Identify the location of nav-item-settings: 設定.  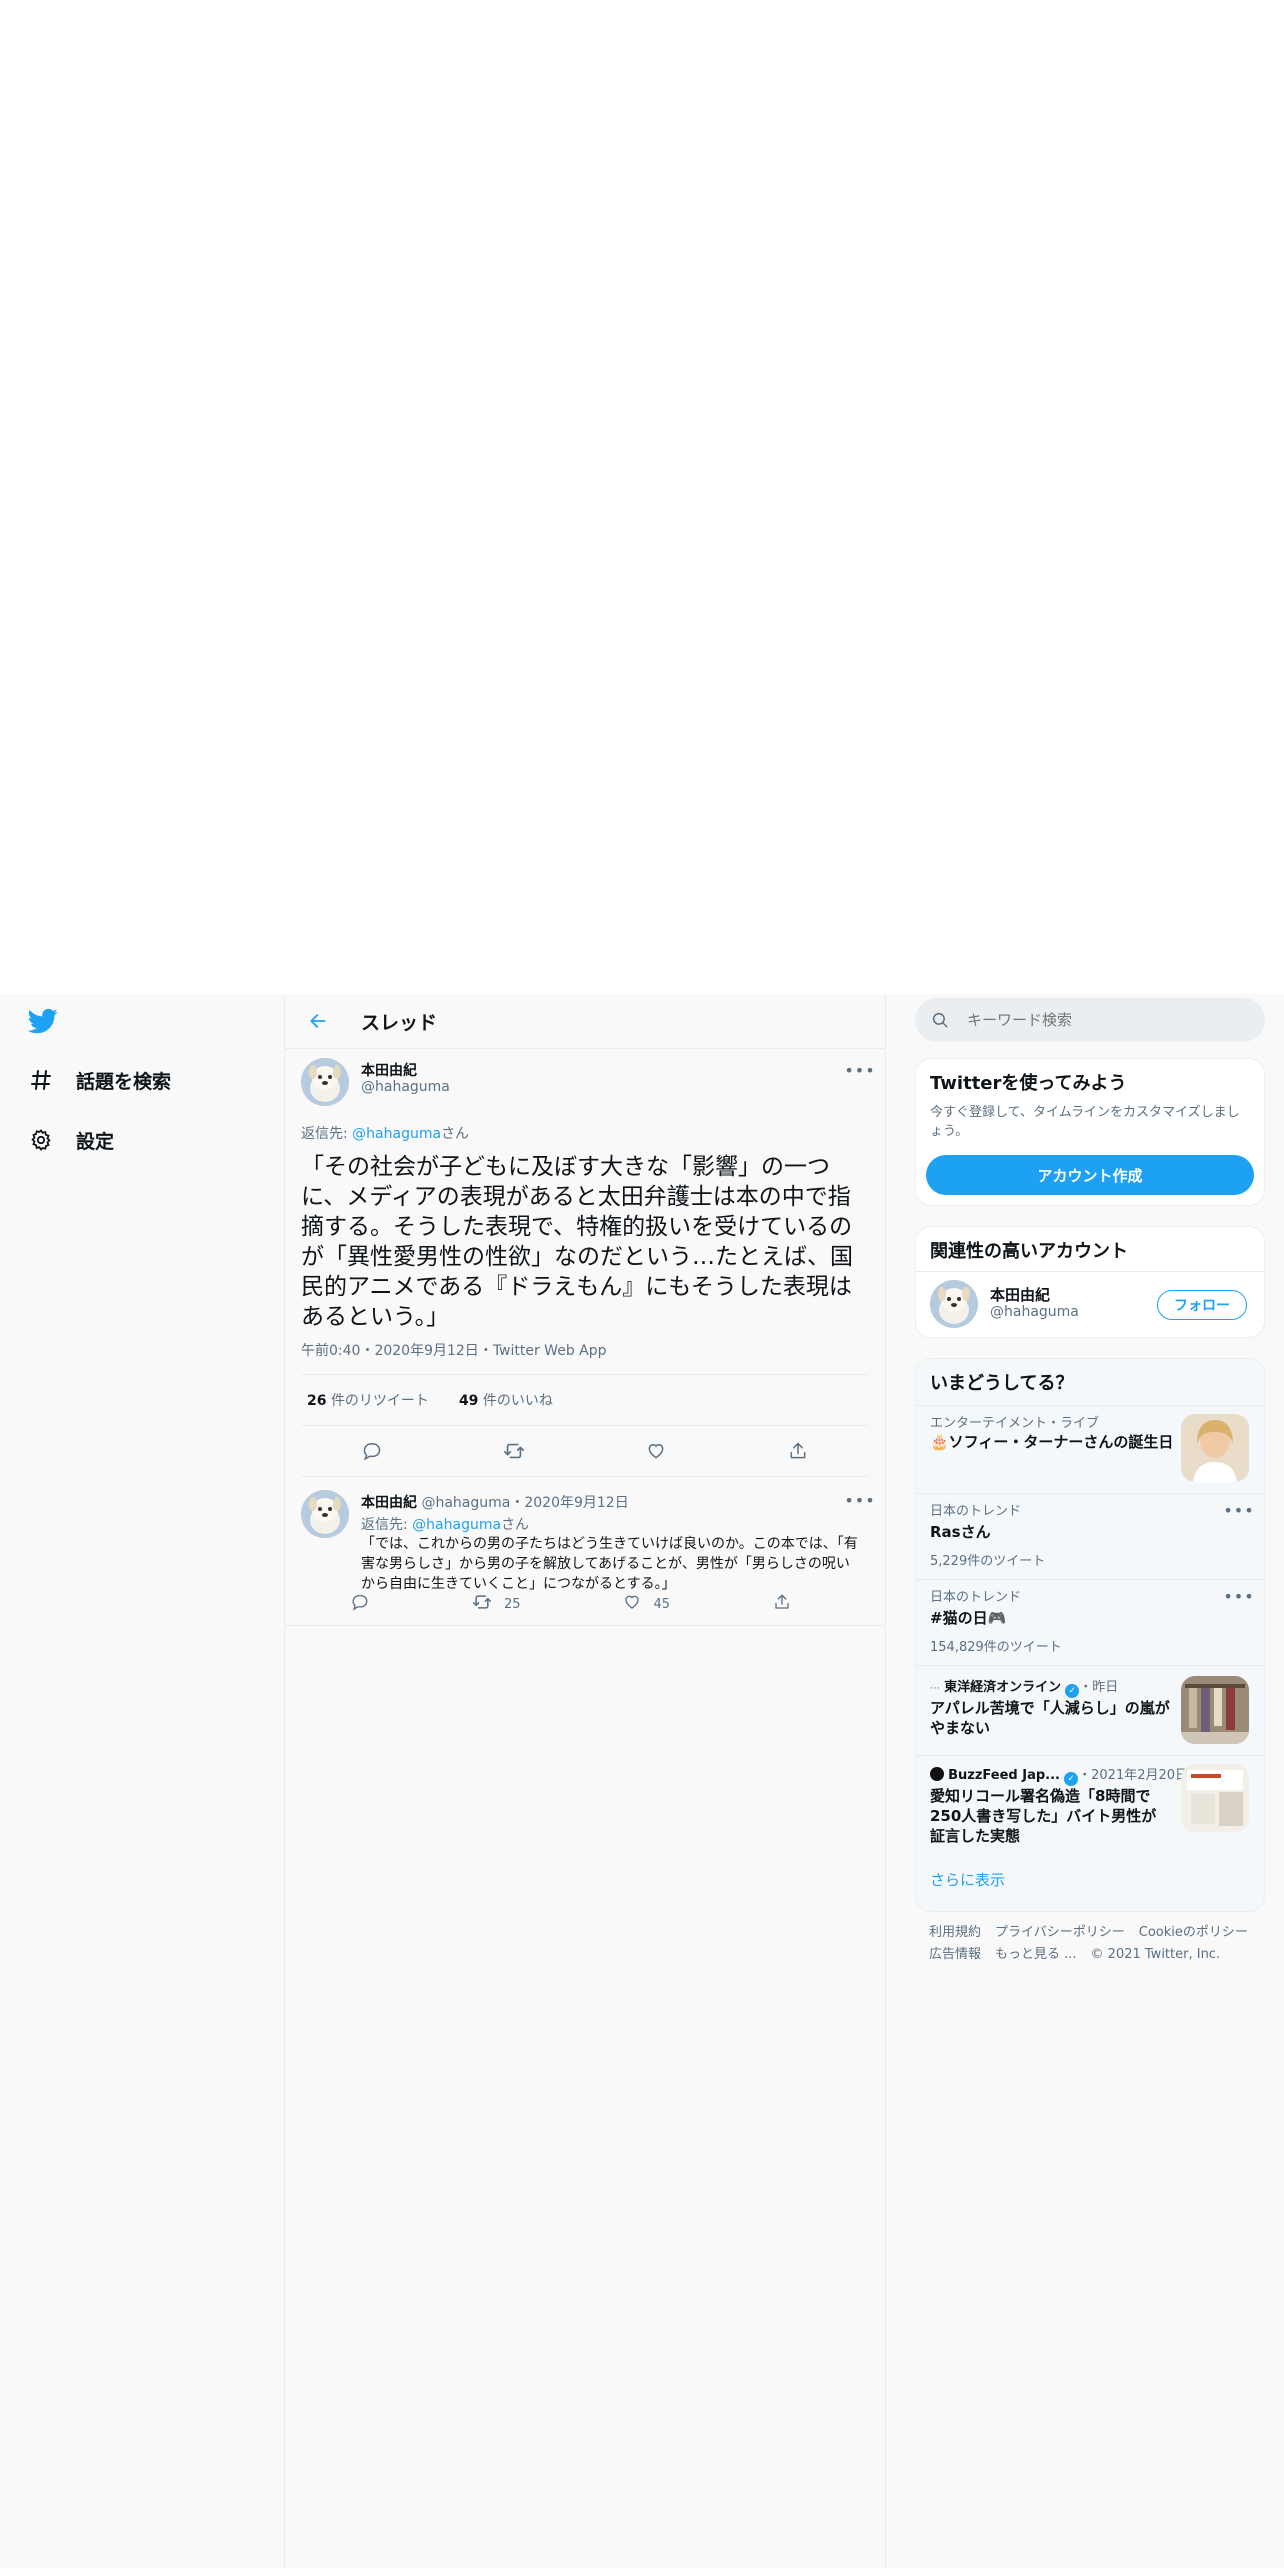
(71, 1140).